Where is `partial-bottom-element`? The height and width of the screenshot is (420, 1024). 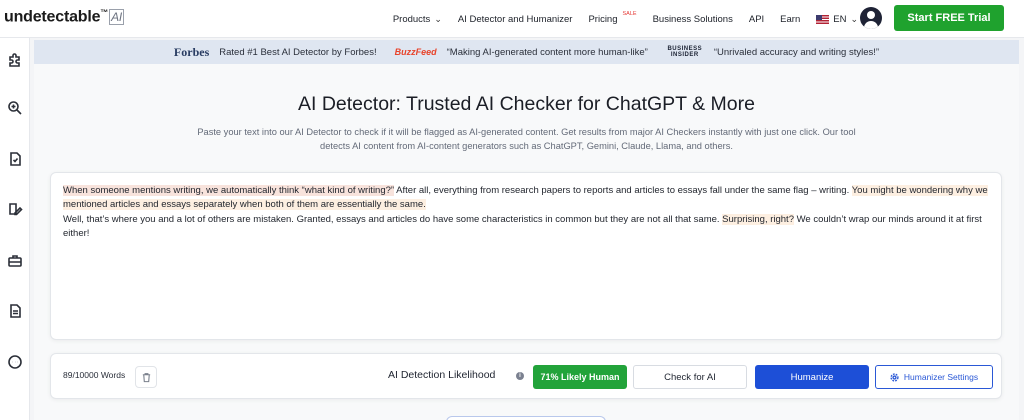
partial-bottom-element is located at coordinates (526, 418).